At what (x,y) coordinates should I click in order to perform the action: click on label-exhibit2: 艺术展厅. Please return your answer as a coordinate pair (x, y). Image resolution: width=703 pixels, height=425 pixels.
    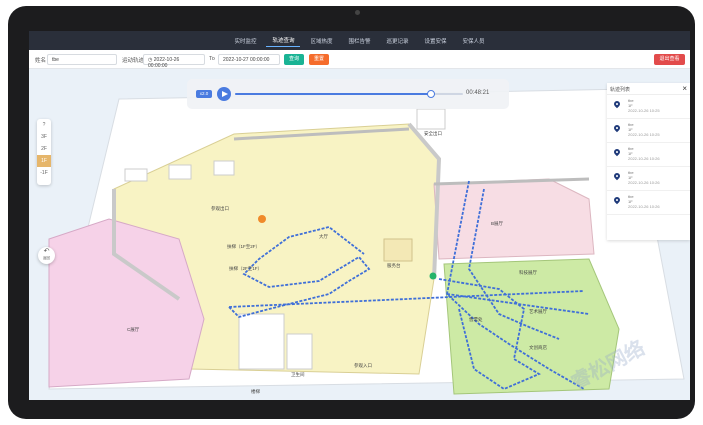
    Looking at the image, I should click on (538, 311).